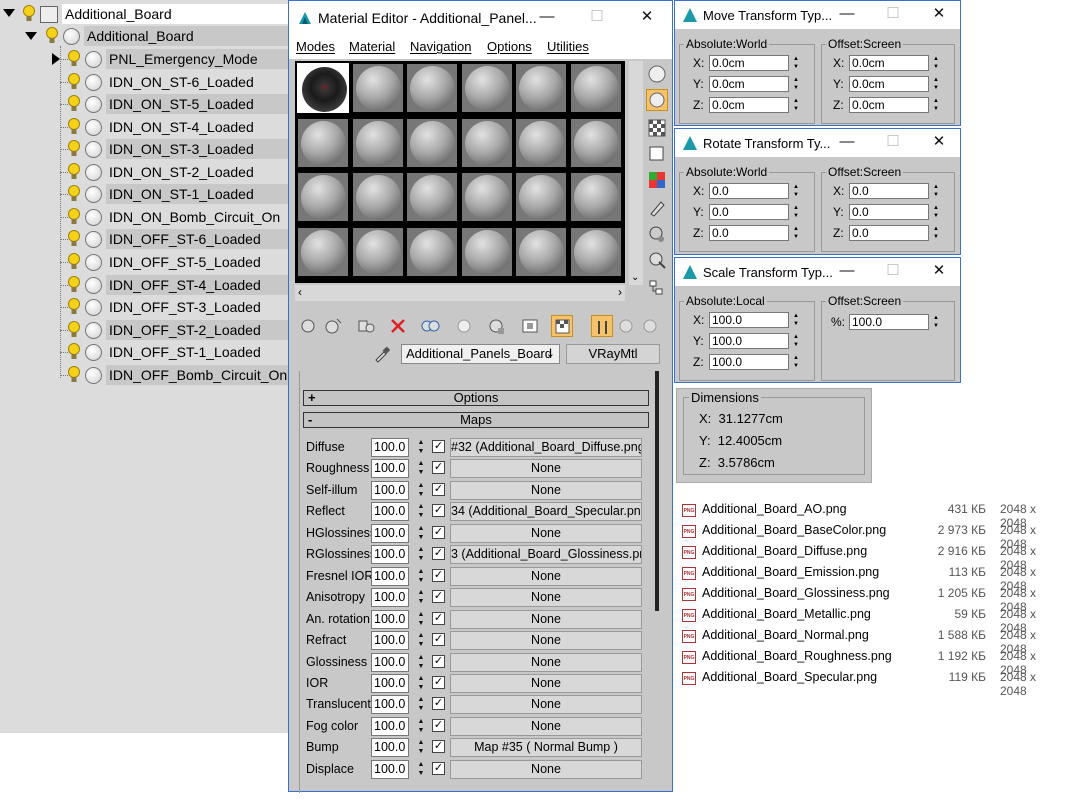 This screenshot has height=800, width=1066. I want to click on absolute-x-input: 0.0, so click(749, 191).